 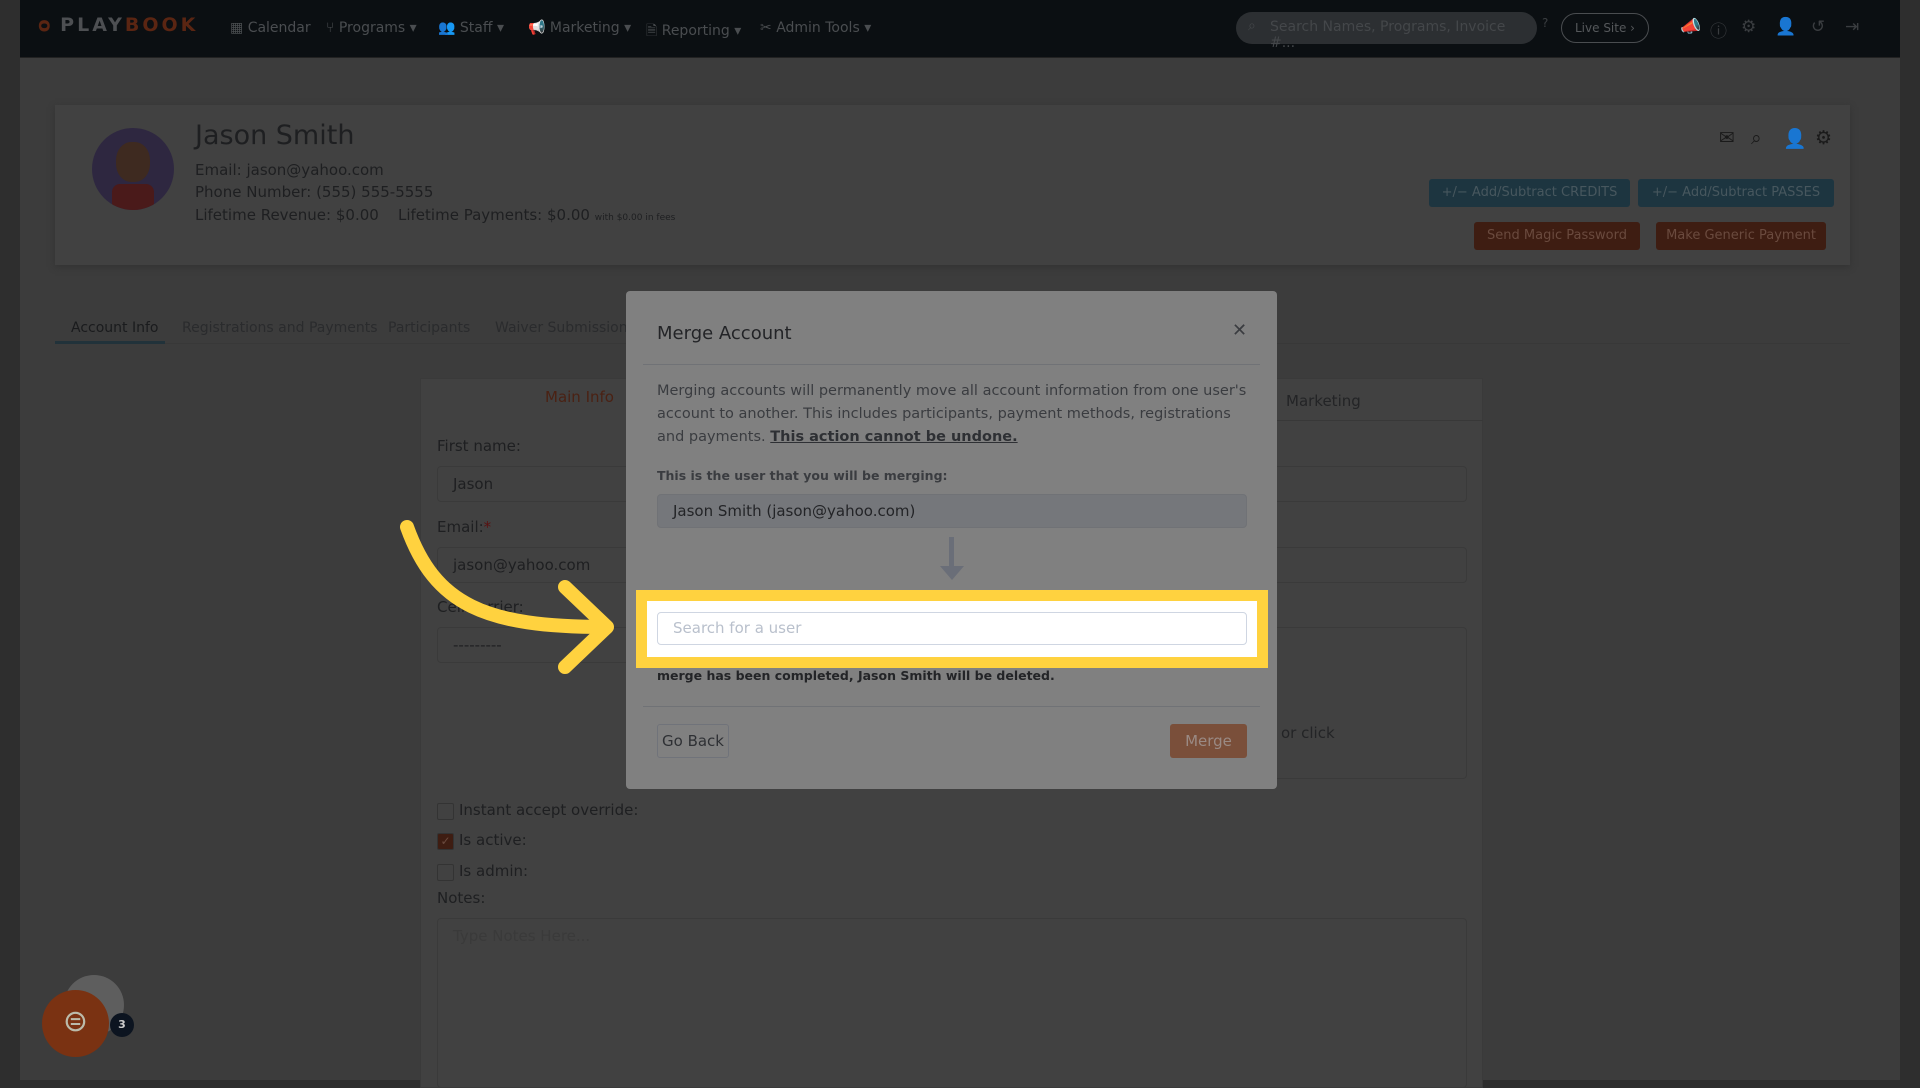 I want to click on warning-text: This action cannot be undone., so click(x=894, y=437).